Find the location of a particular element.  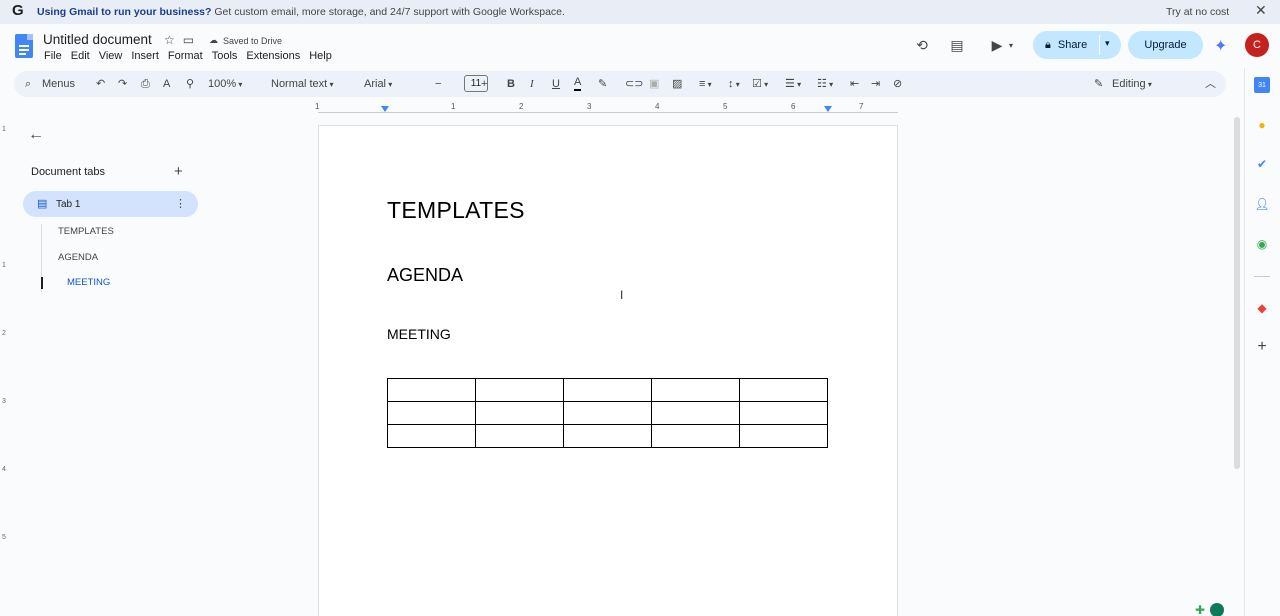

outline-item-agenda: AGENDA is located at coordinates (78, 257).